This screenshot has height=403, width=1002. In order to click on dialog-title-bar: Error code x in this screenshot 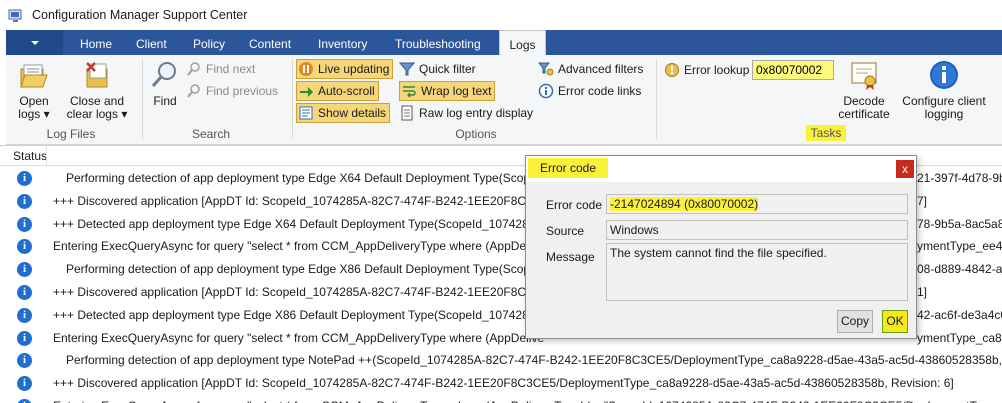, I will do `click(721, 169)`.